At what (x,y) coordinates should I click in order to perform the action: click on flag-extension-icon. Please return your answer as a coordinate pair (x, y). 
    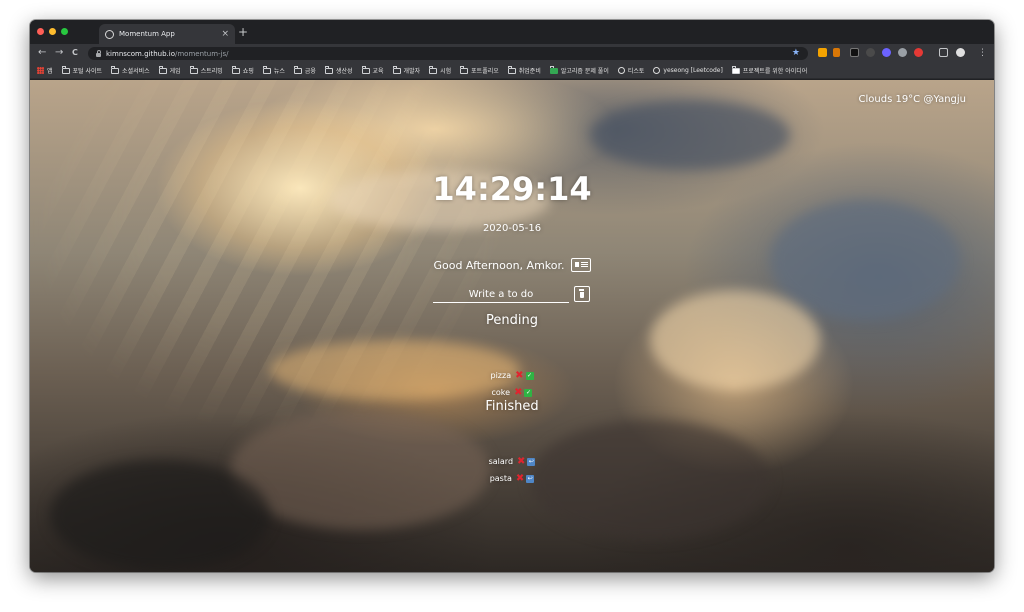
    Looking at the image, I should click on (836, 52).